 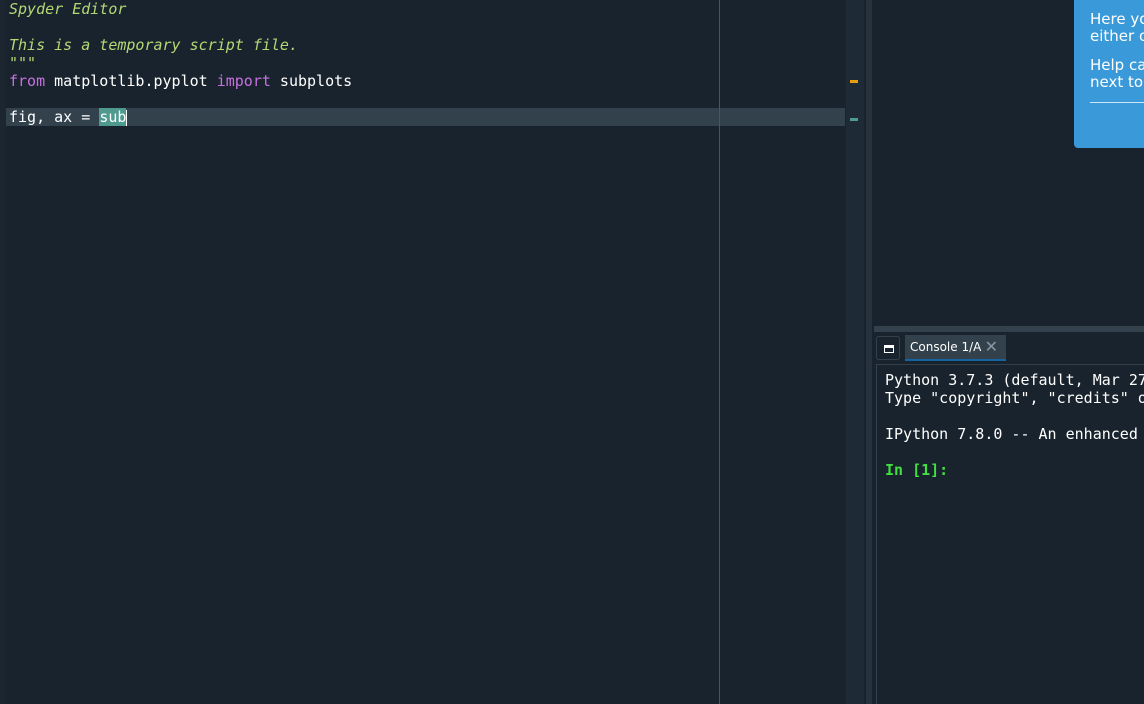 I want to click on console-line-type-hint: Type "copyright", "credits" o, so click(x=1014, y=398).